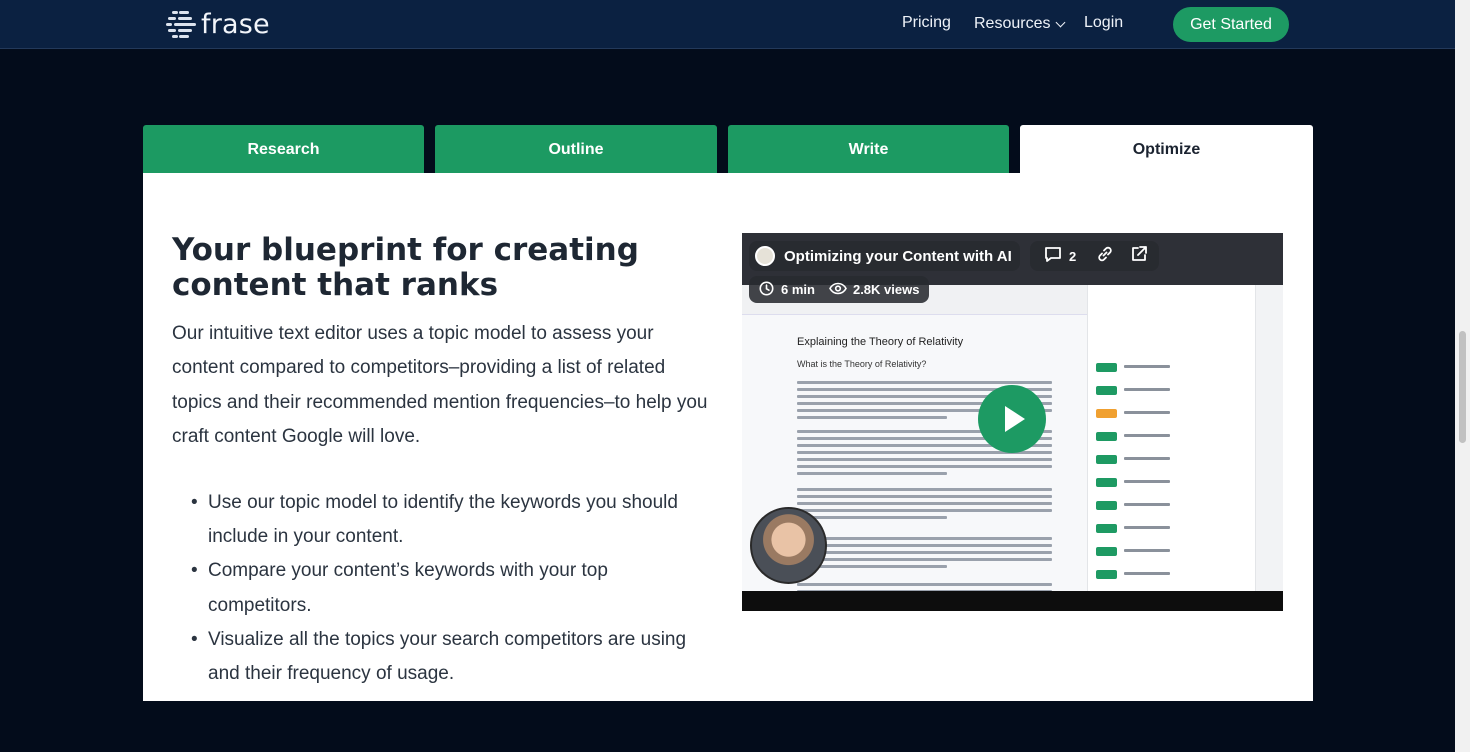 Image resolution: width=1470 pixels, height=752 pixels. I want to click on frase-logo: frase, so click(218, 24).